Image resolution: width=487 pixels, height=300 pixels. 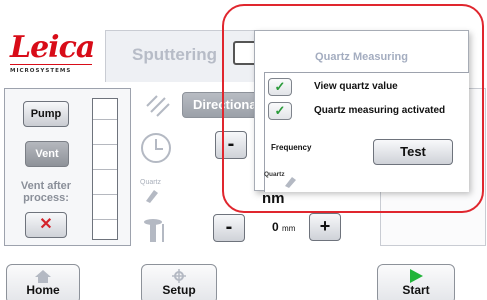 What do you see at coordinates (325, 227) in the screenshot?
I see `stage-increment-button: +` at bounding box center [325, 227].